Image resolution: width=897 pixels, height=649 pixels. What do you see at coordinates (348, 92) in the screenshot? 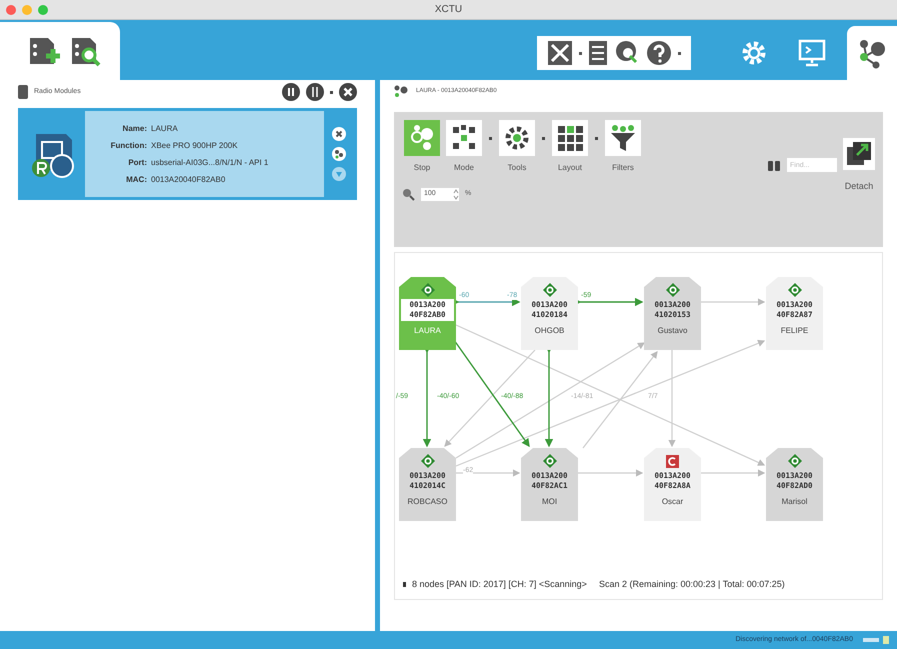
I see `close-icon` at bounding box center [348, 92].